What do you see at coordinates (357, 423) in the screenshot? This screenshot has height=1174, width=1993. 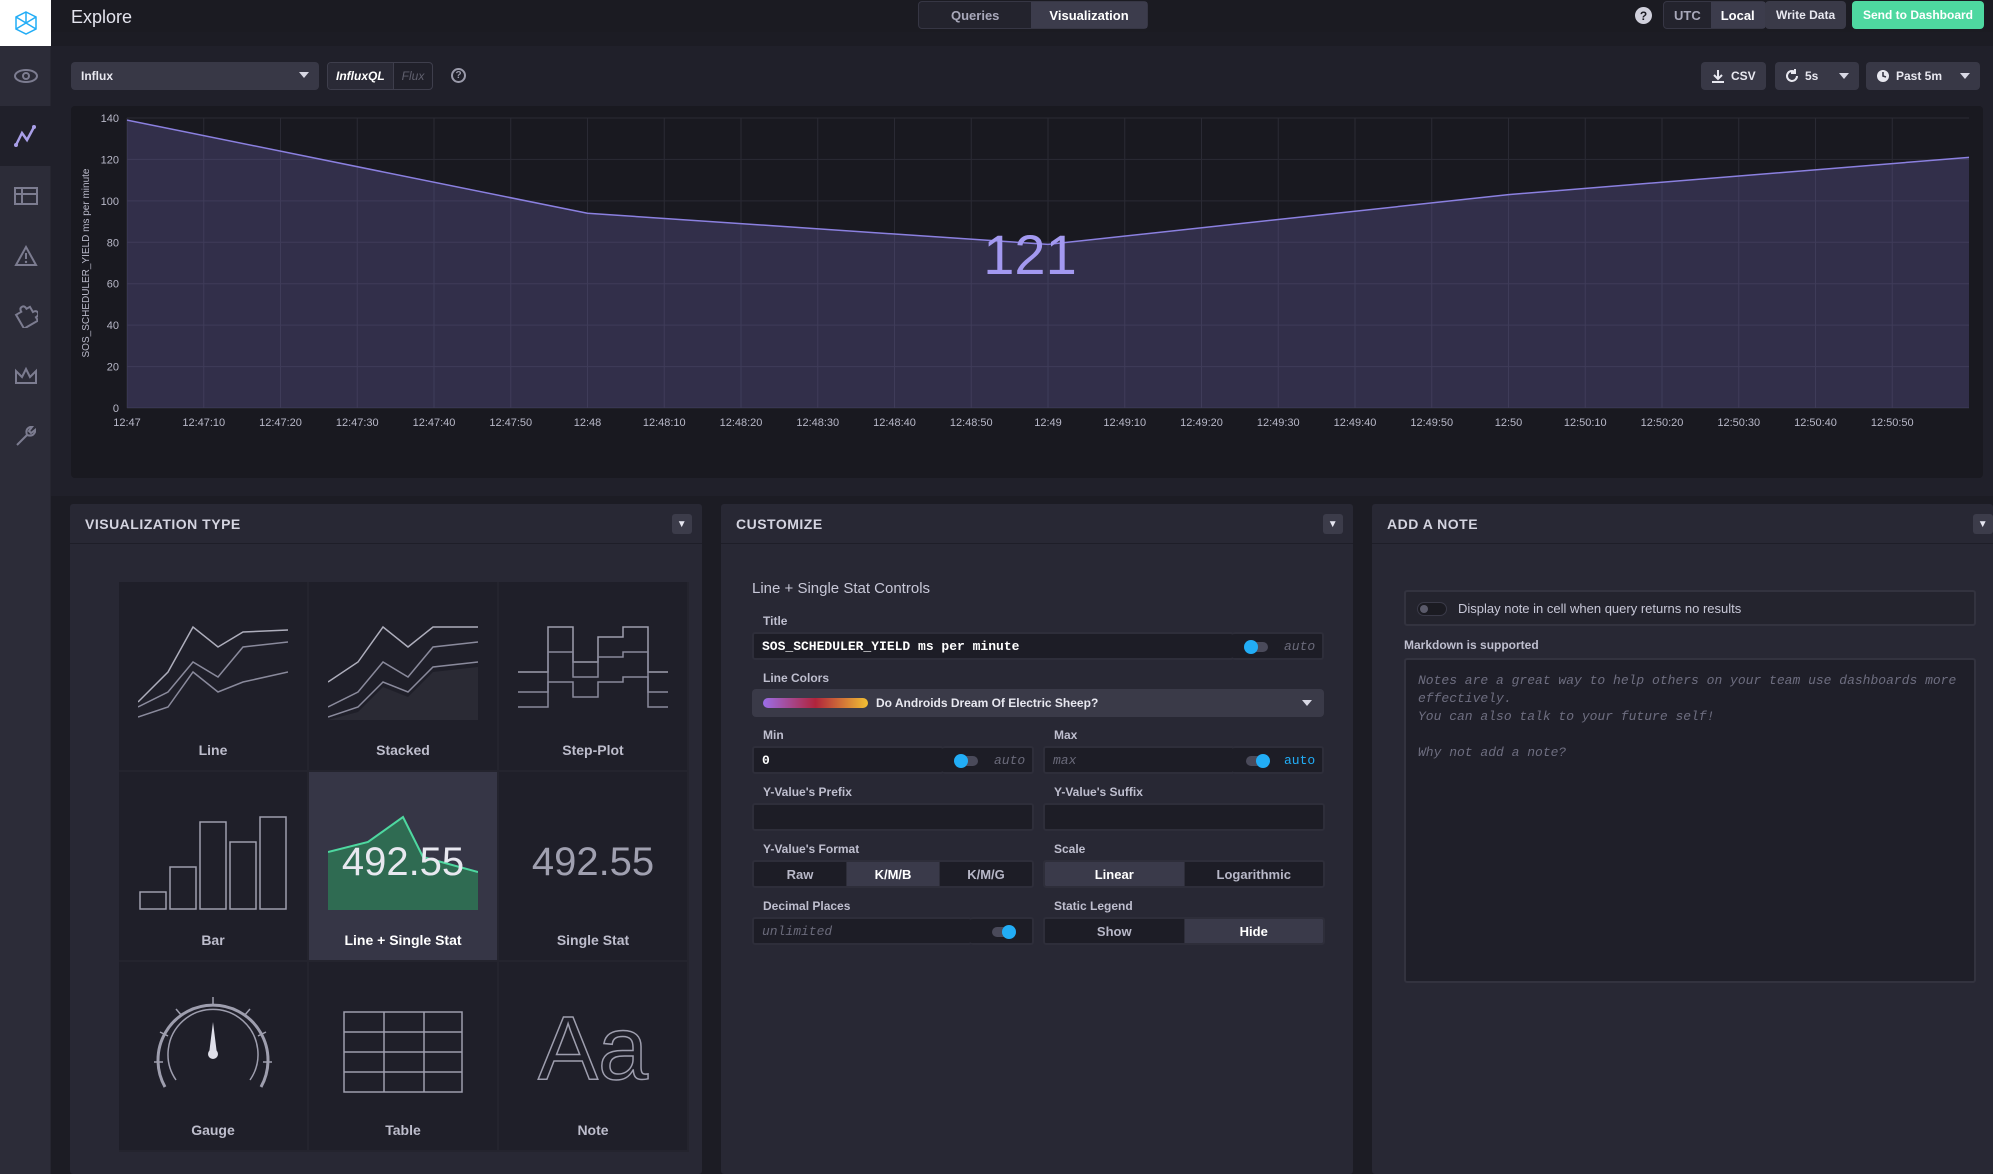 I see `x-tick-label: 12:47:30` at bounding box center [357, 423].